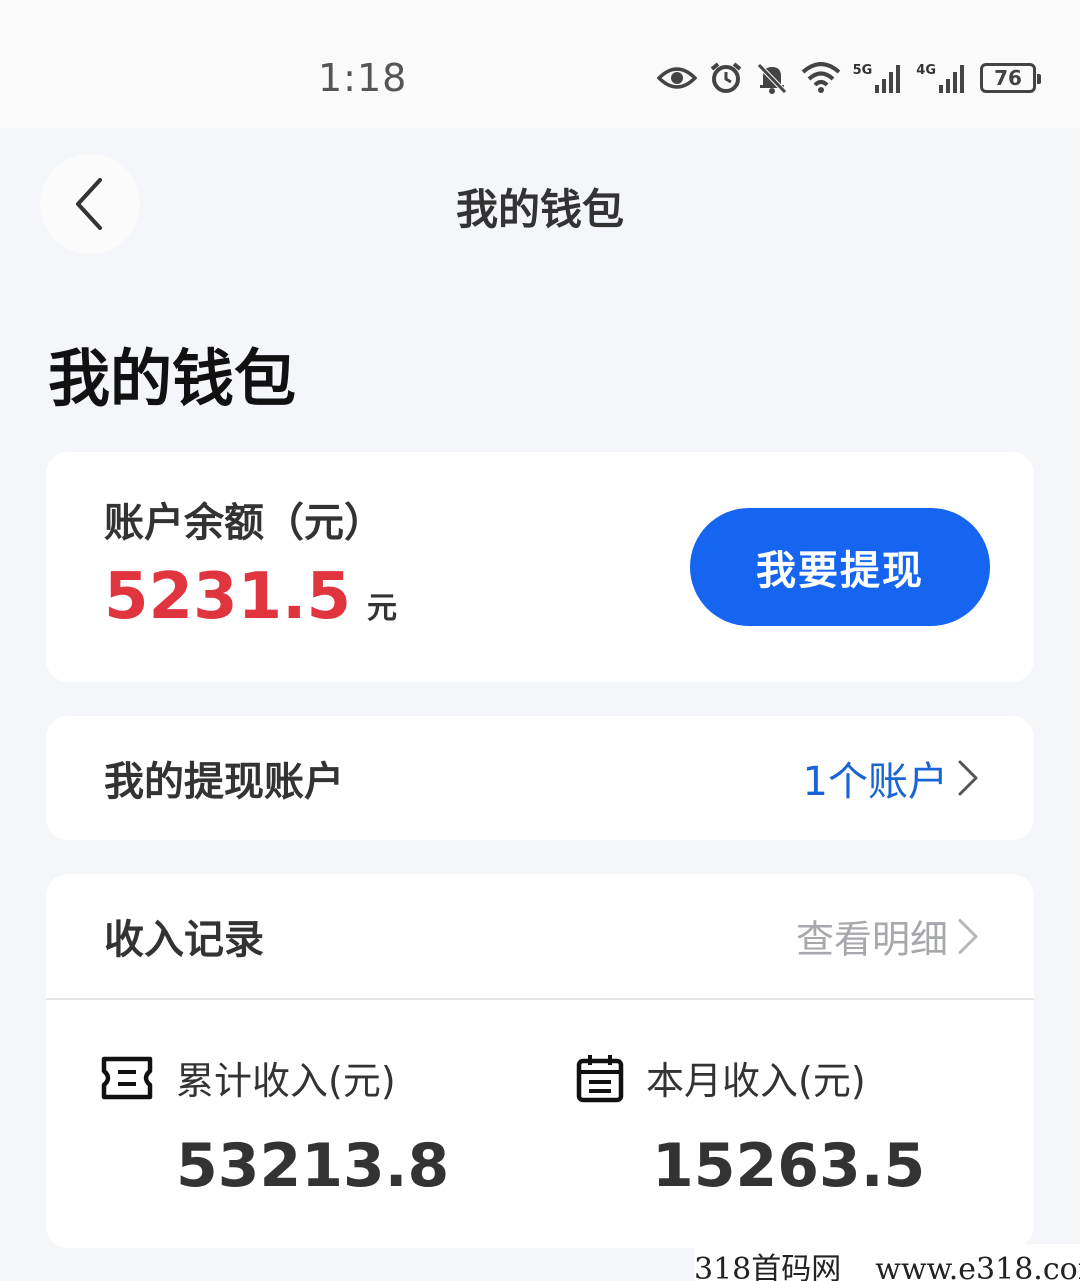  Describe the element at coordinates (313, 1166) in the screenshot. I see `total-income-value: 53213.8` at that location.